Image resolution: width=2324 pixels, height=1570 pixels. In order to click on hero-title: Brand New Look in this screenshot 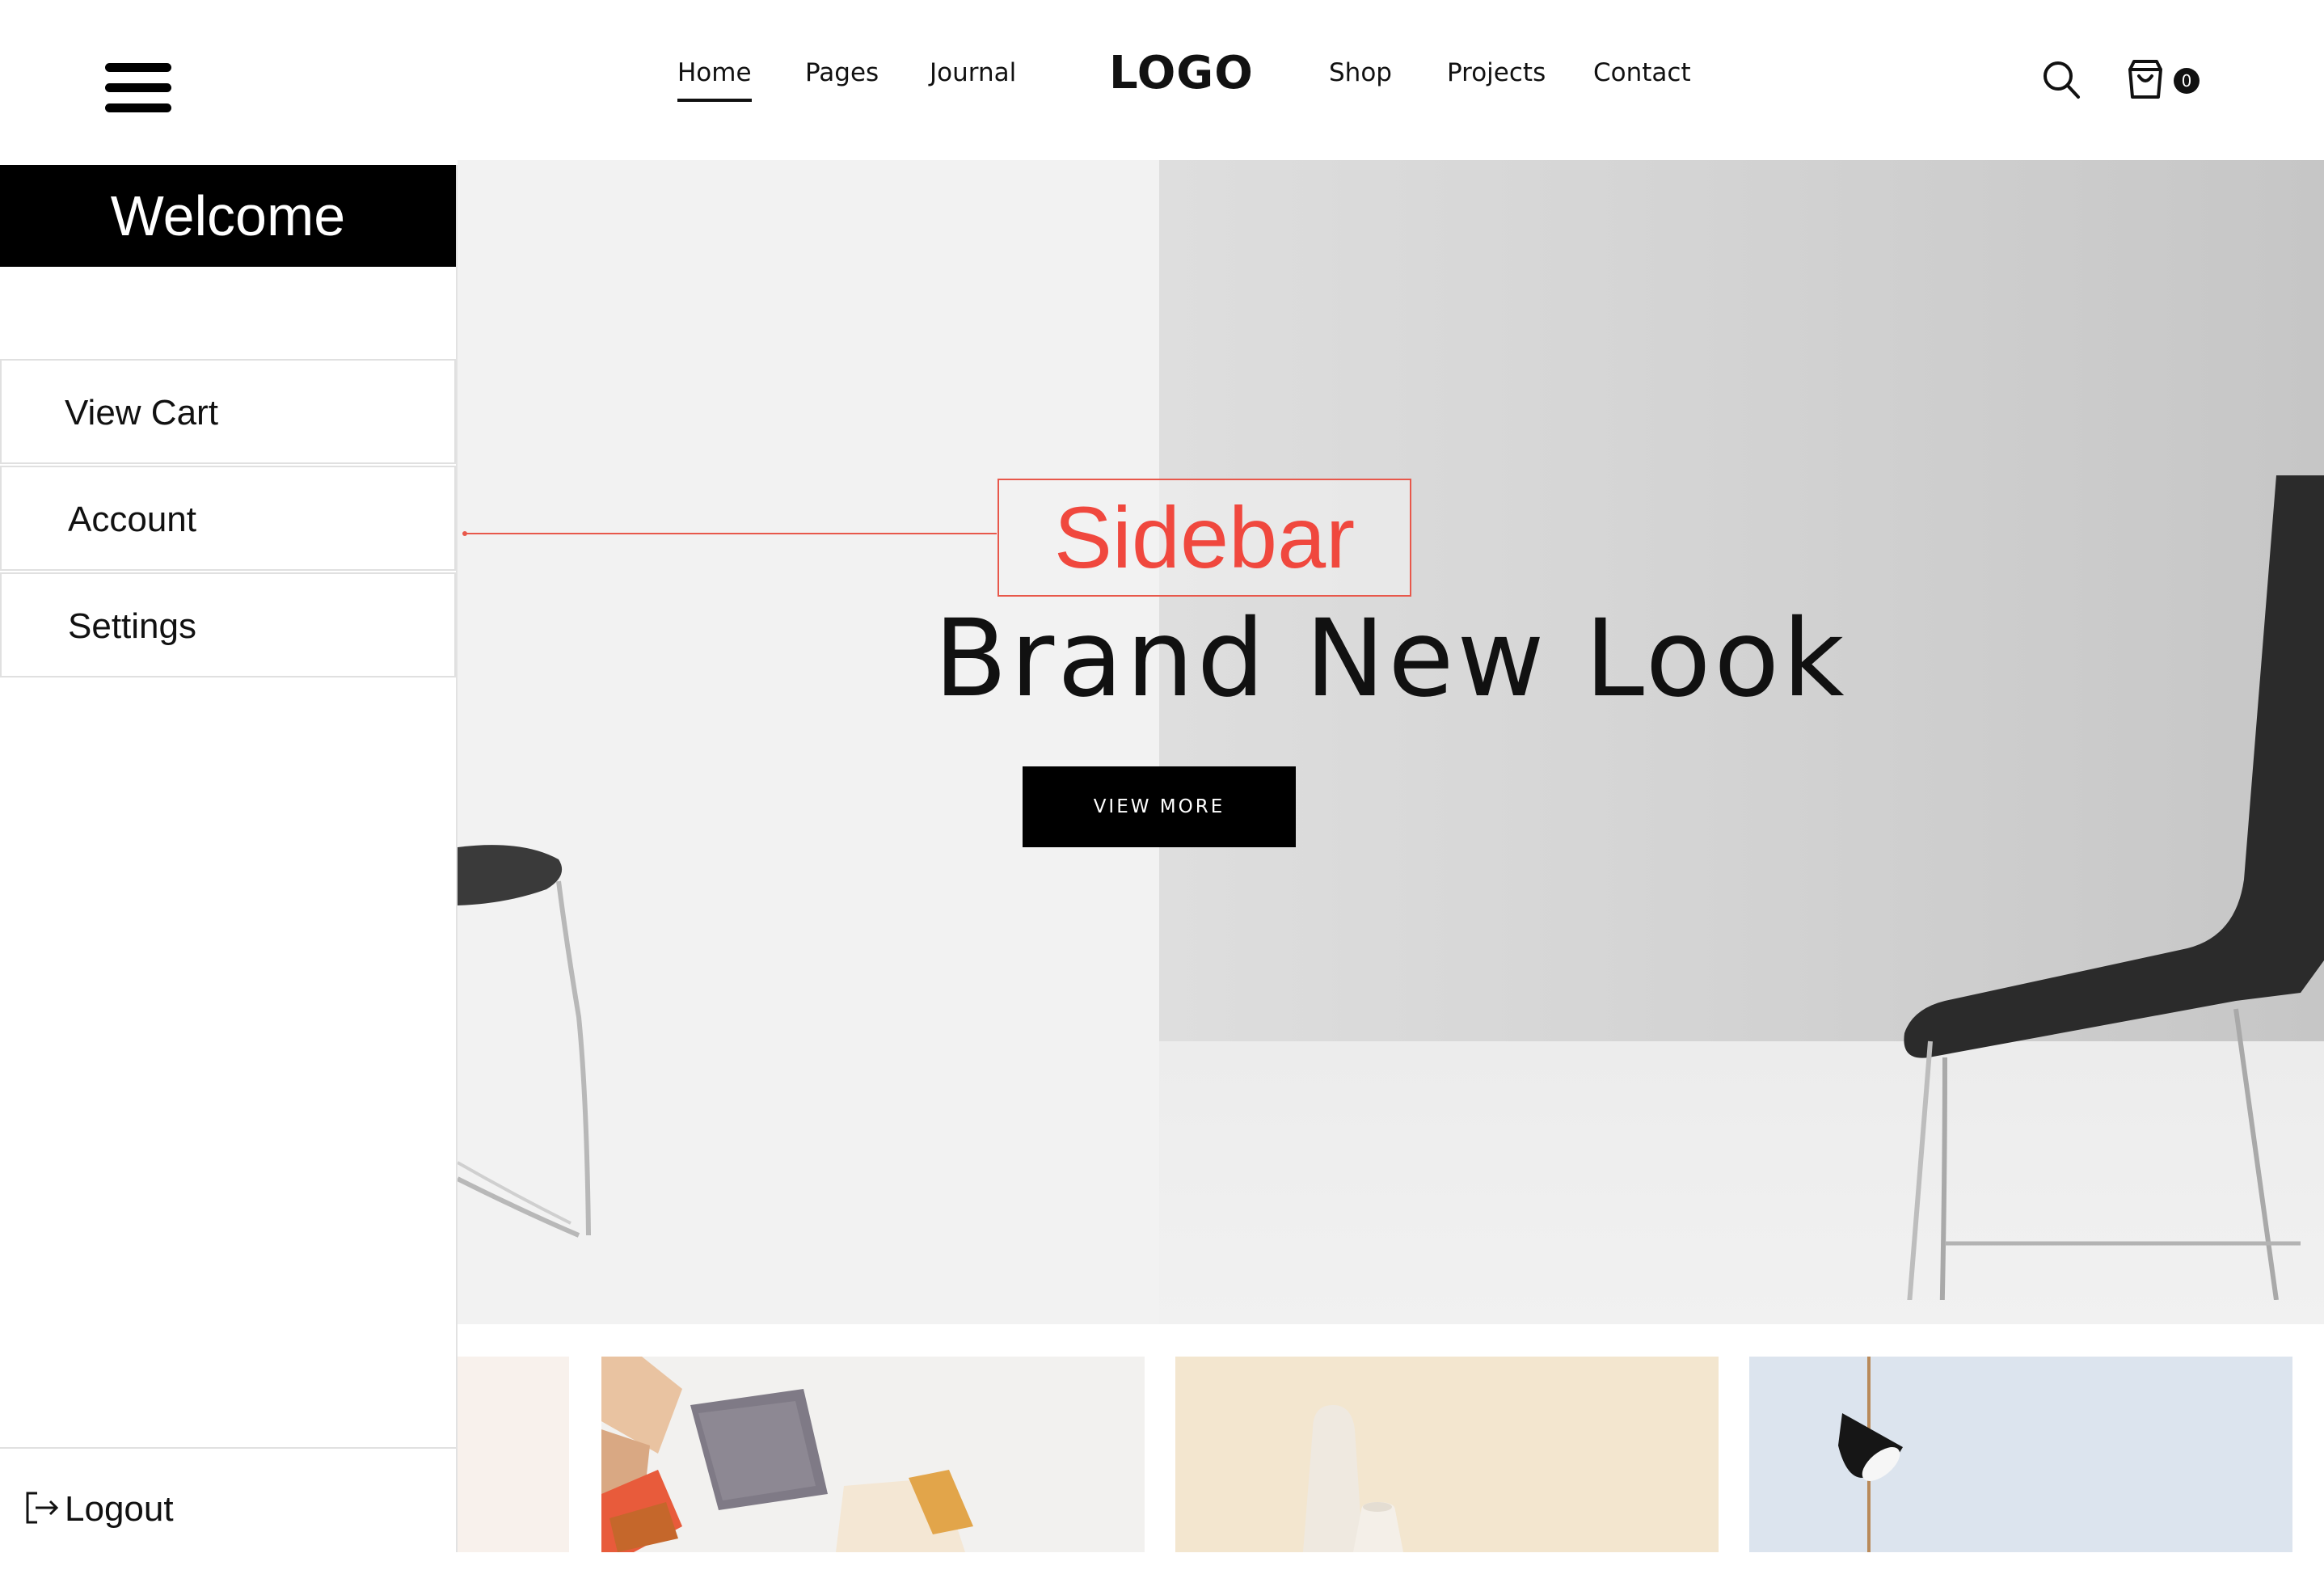, I will do `click(1391, 659)`.